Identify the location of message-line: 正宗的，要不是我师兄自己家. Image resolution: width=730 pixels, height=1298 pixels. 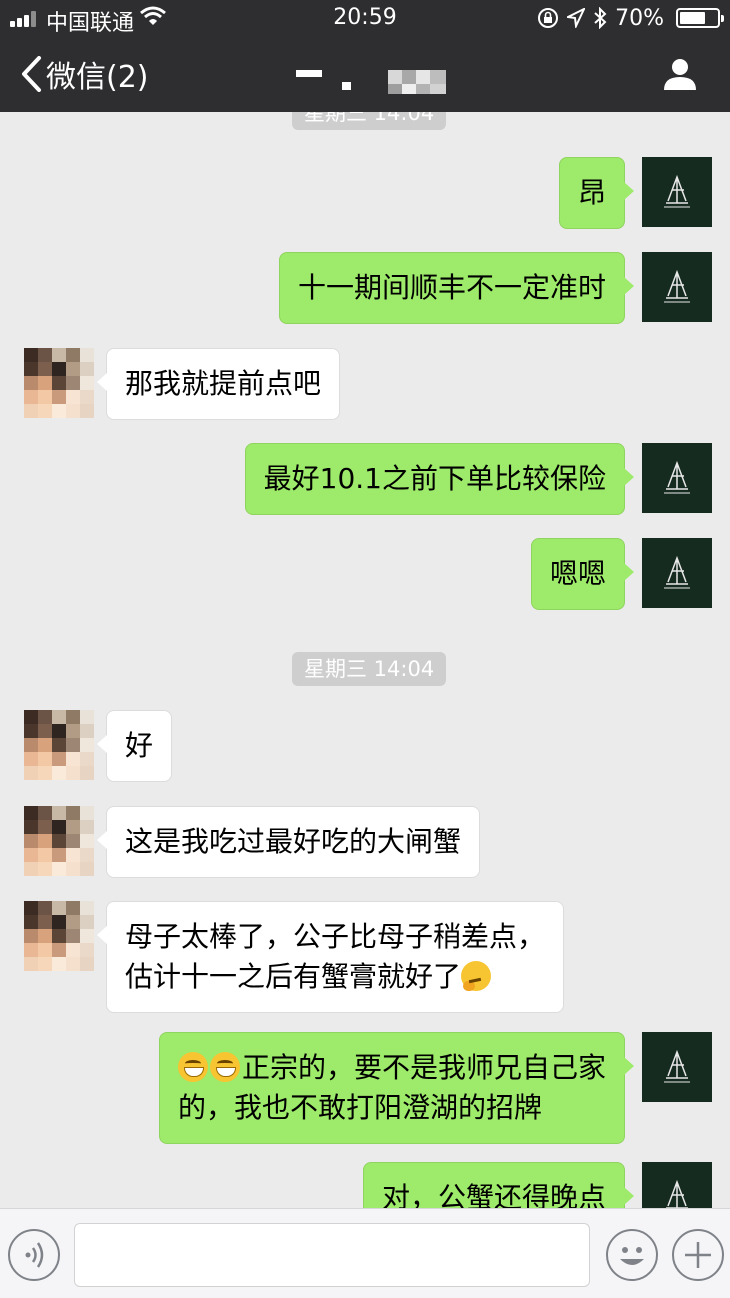
(391, 1068).